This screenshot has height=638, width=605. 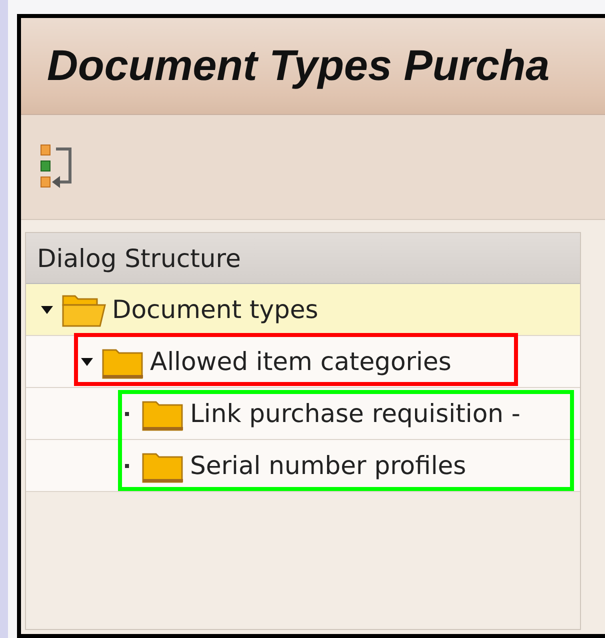 What do you see at coordinates (328, 465) in the screenshot?
I see `node-label: Serial number profiles` at bounding box center [328, 465].